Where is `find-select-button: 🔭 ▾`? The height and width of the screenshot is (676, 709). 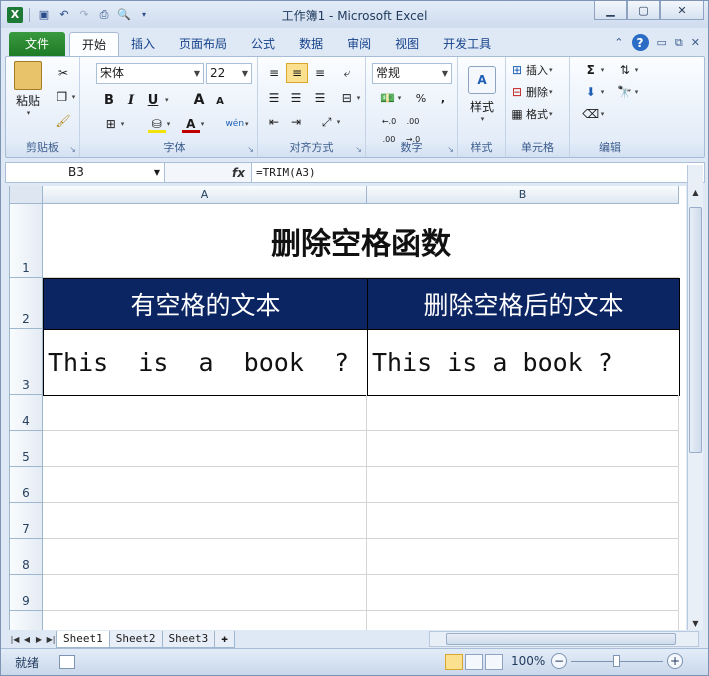
find-select-button: 🔭 ▾ is located at coordinates (627, 92).